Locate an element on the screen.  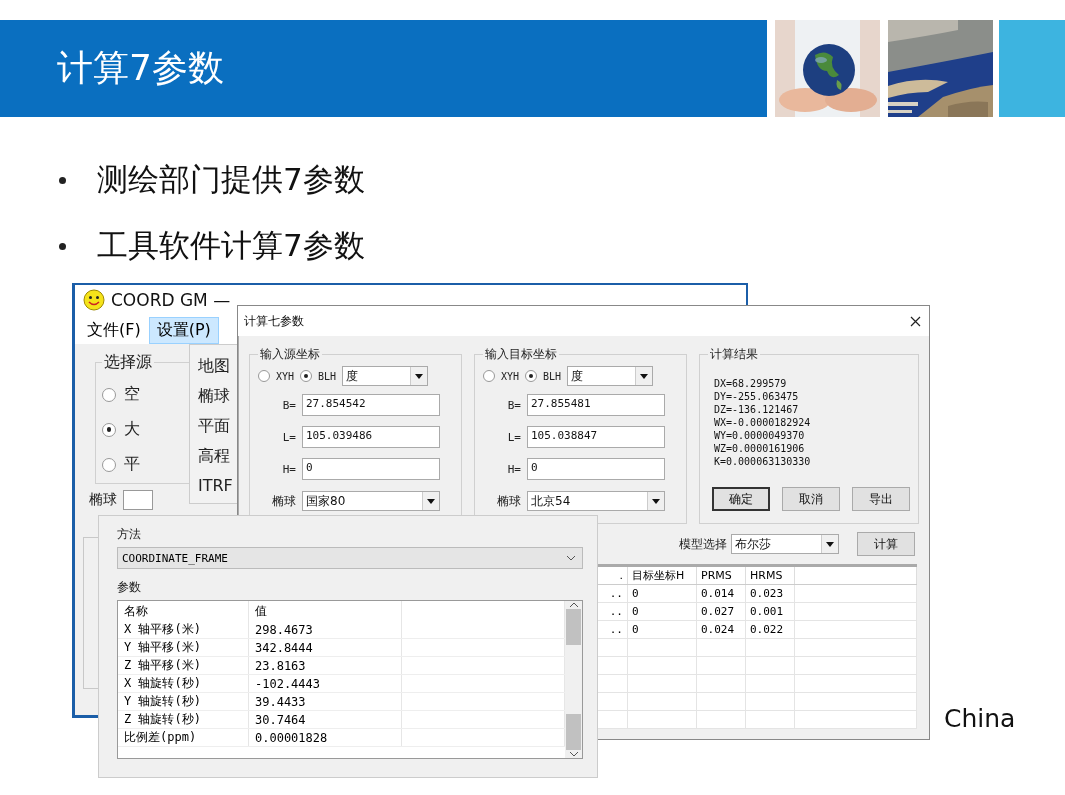
table-cell: Y 轴旋转(秒) is located at coordinates (183, 701).